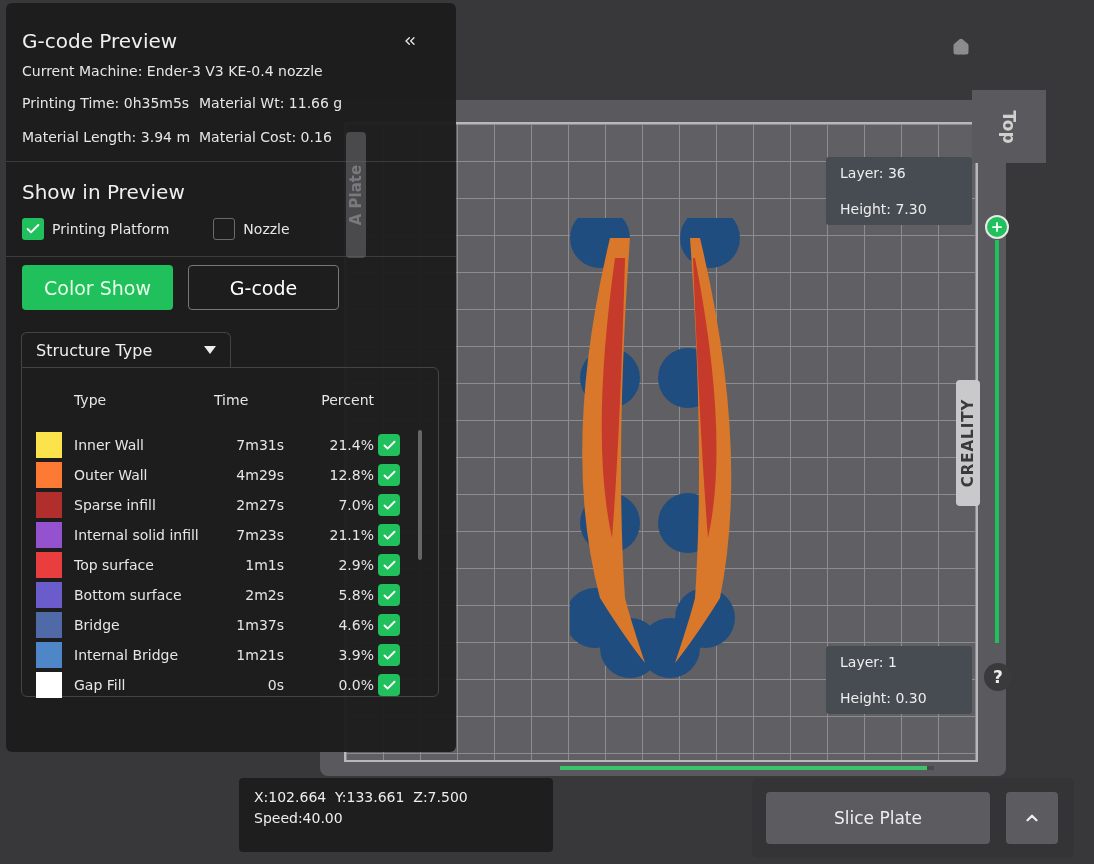 Image resolution: width=1094 pixels, height=864 pixels. I want to click on column-header: Time, so click(232, 400).